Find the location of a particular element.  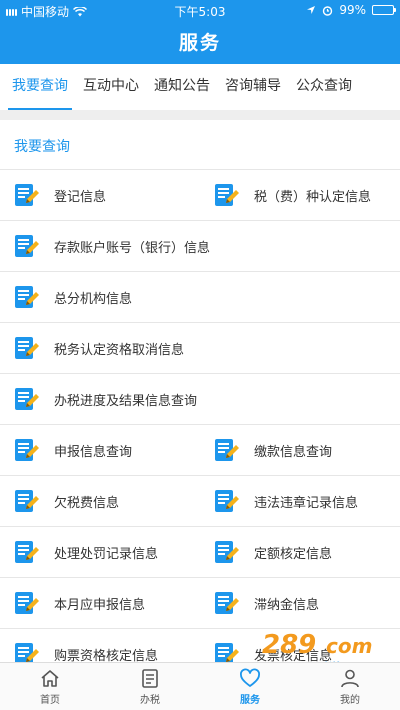

list-item-label: 定额核定信息 is located at coordinates (293, 554).